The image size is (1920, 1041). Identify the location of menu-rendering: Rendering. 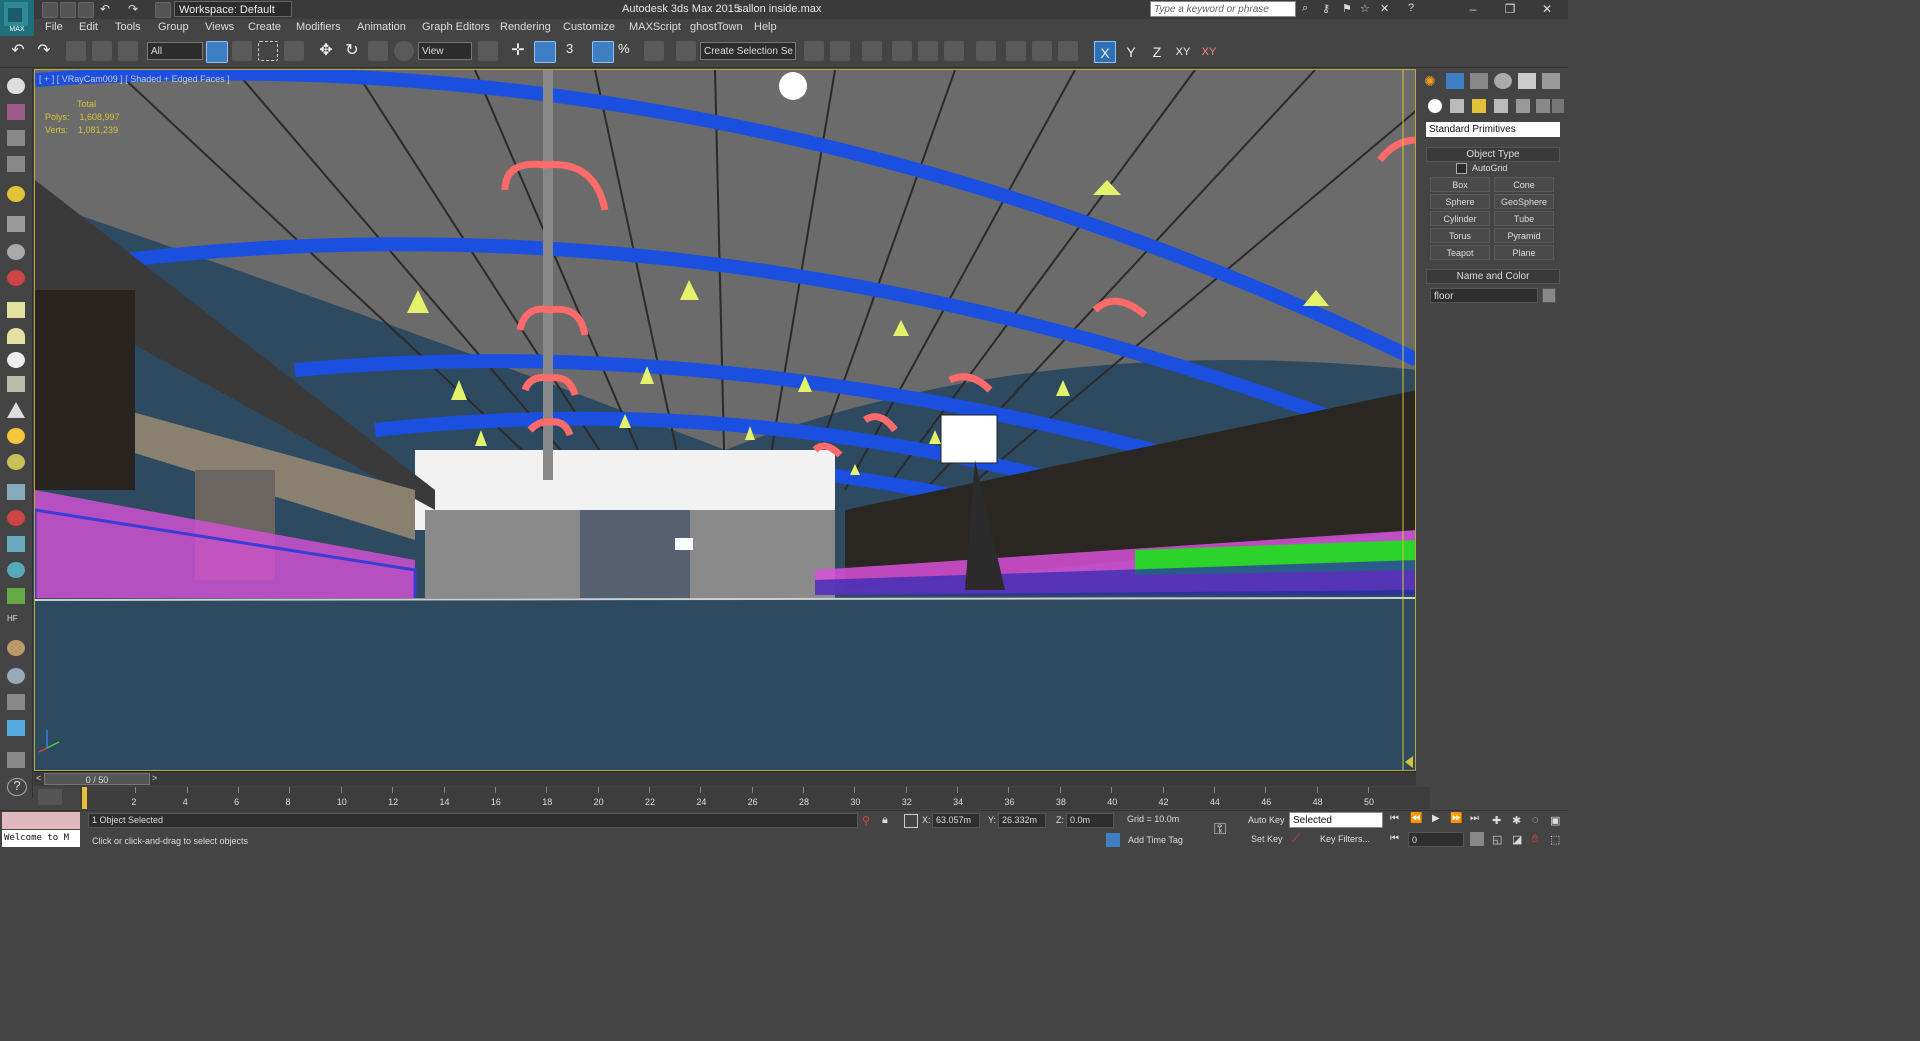
(525, 27).